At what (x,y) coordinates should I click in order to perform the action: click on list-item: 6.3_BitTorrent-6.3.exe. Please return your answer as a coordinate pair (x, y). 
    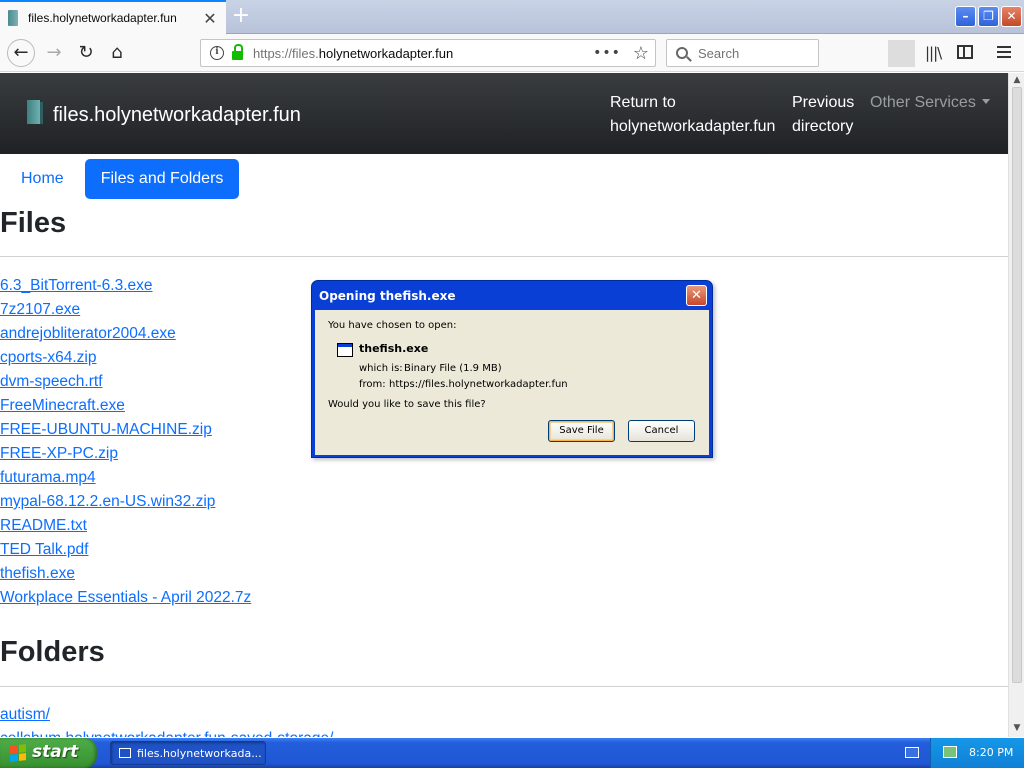
    Looking at the image, I should click on (125, 286).